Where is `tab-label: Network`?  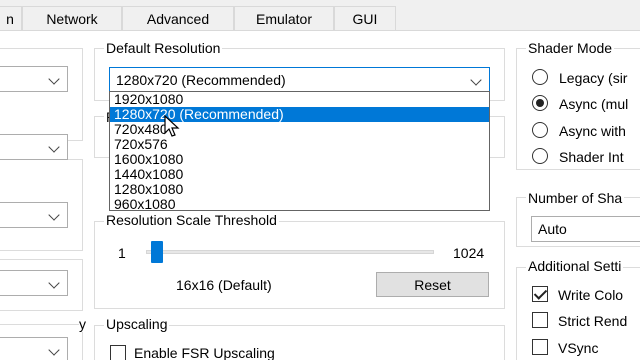
tab-label: Network is located at coordinates (72, 19).